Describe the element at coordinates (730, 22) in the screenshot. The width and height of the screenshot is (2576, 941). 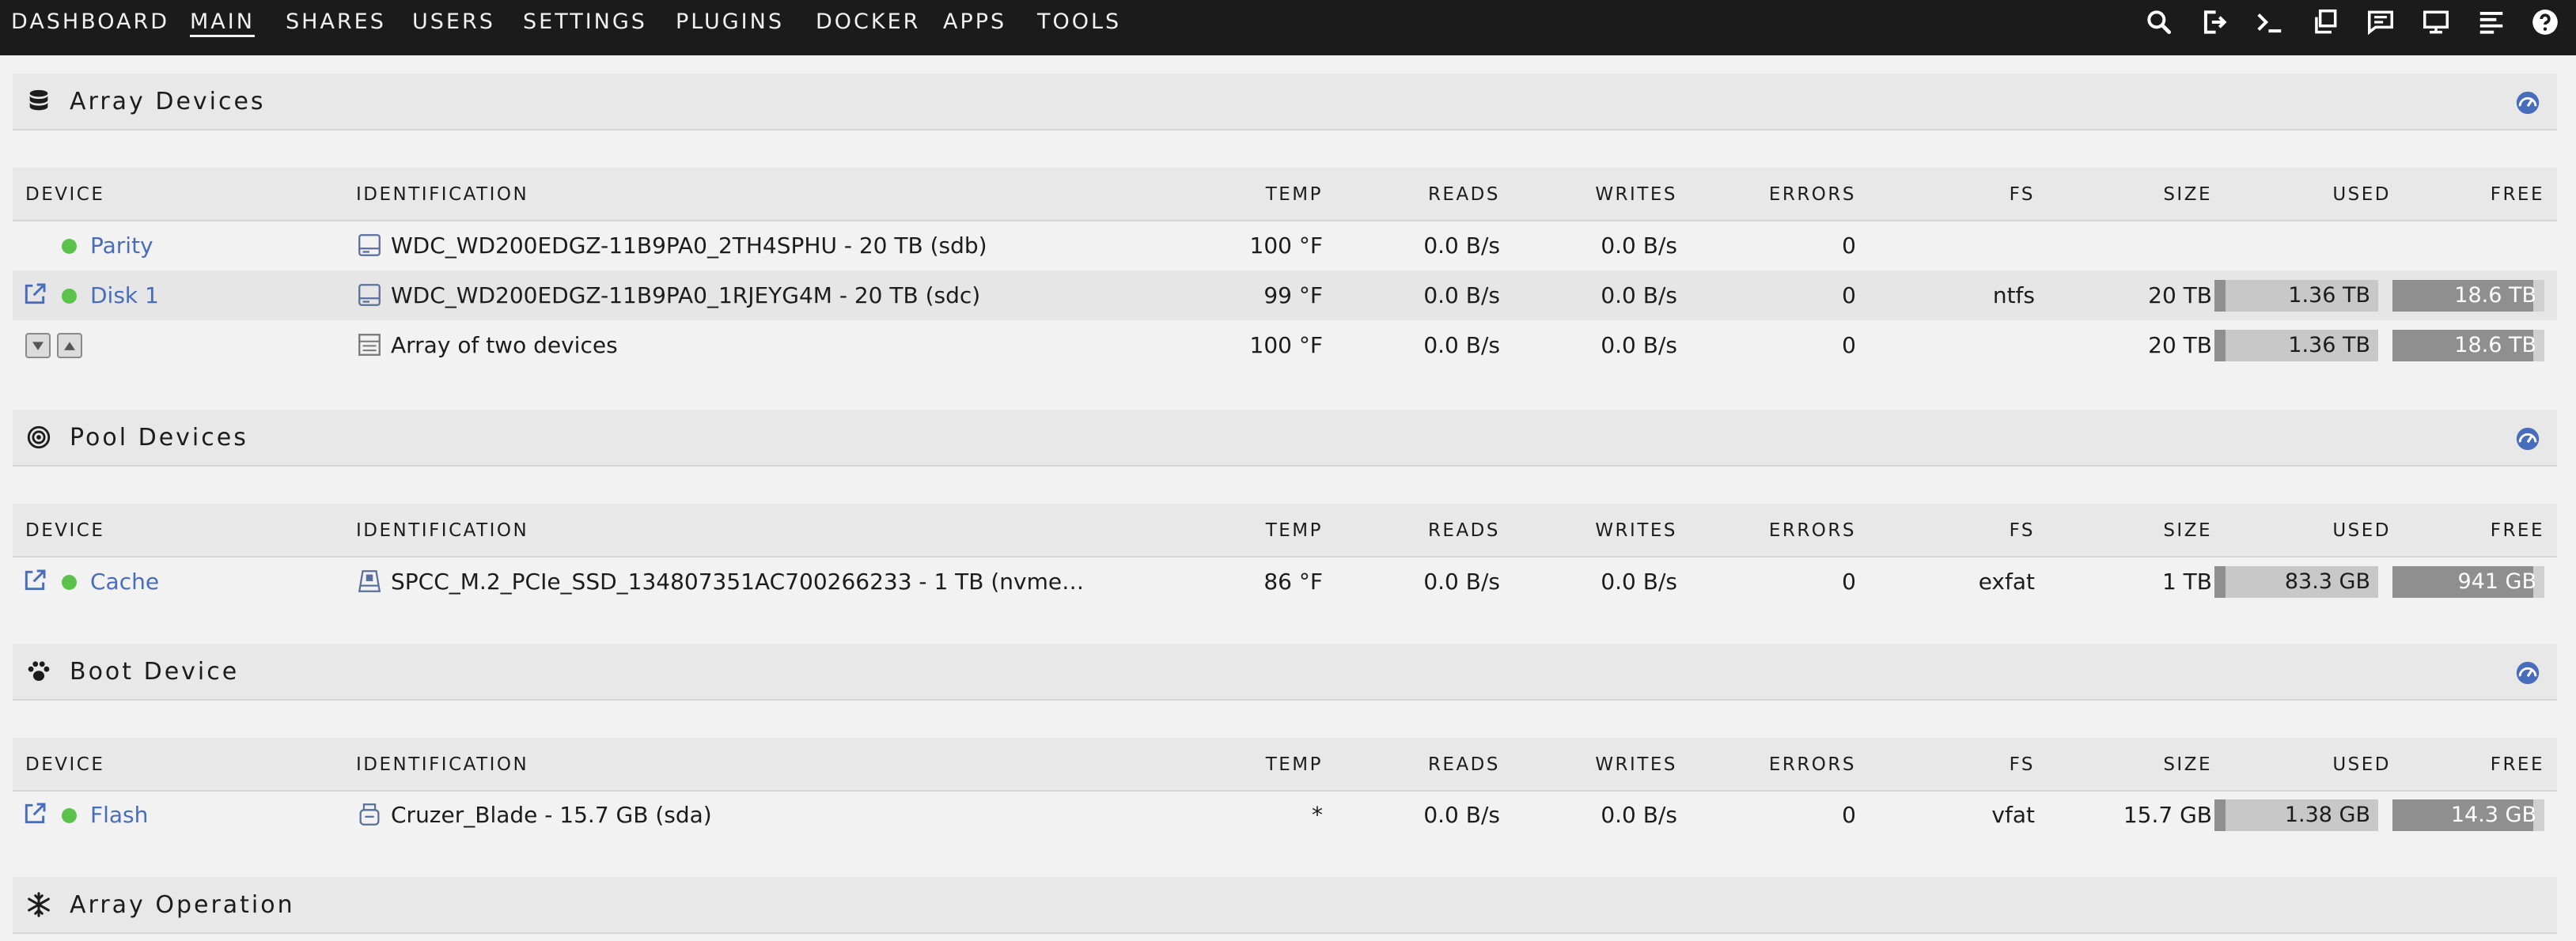
I see `nav-plugins: PLUGINS` at that location.